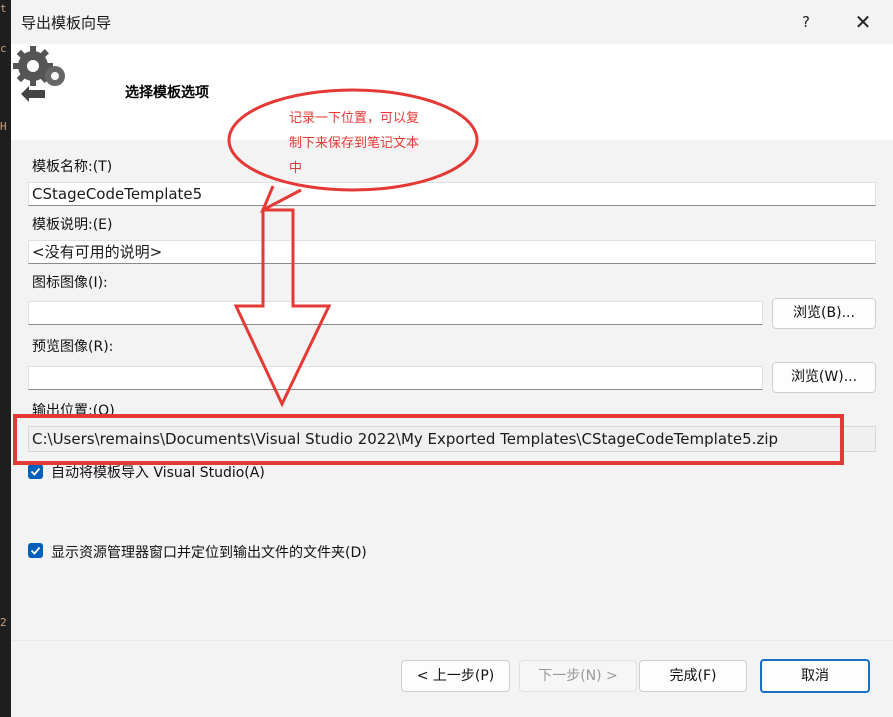  I want to click on callout-text: 记录一下位置，可以复制下来保存到笔记文本中, so click(354, 143).